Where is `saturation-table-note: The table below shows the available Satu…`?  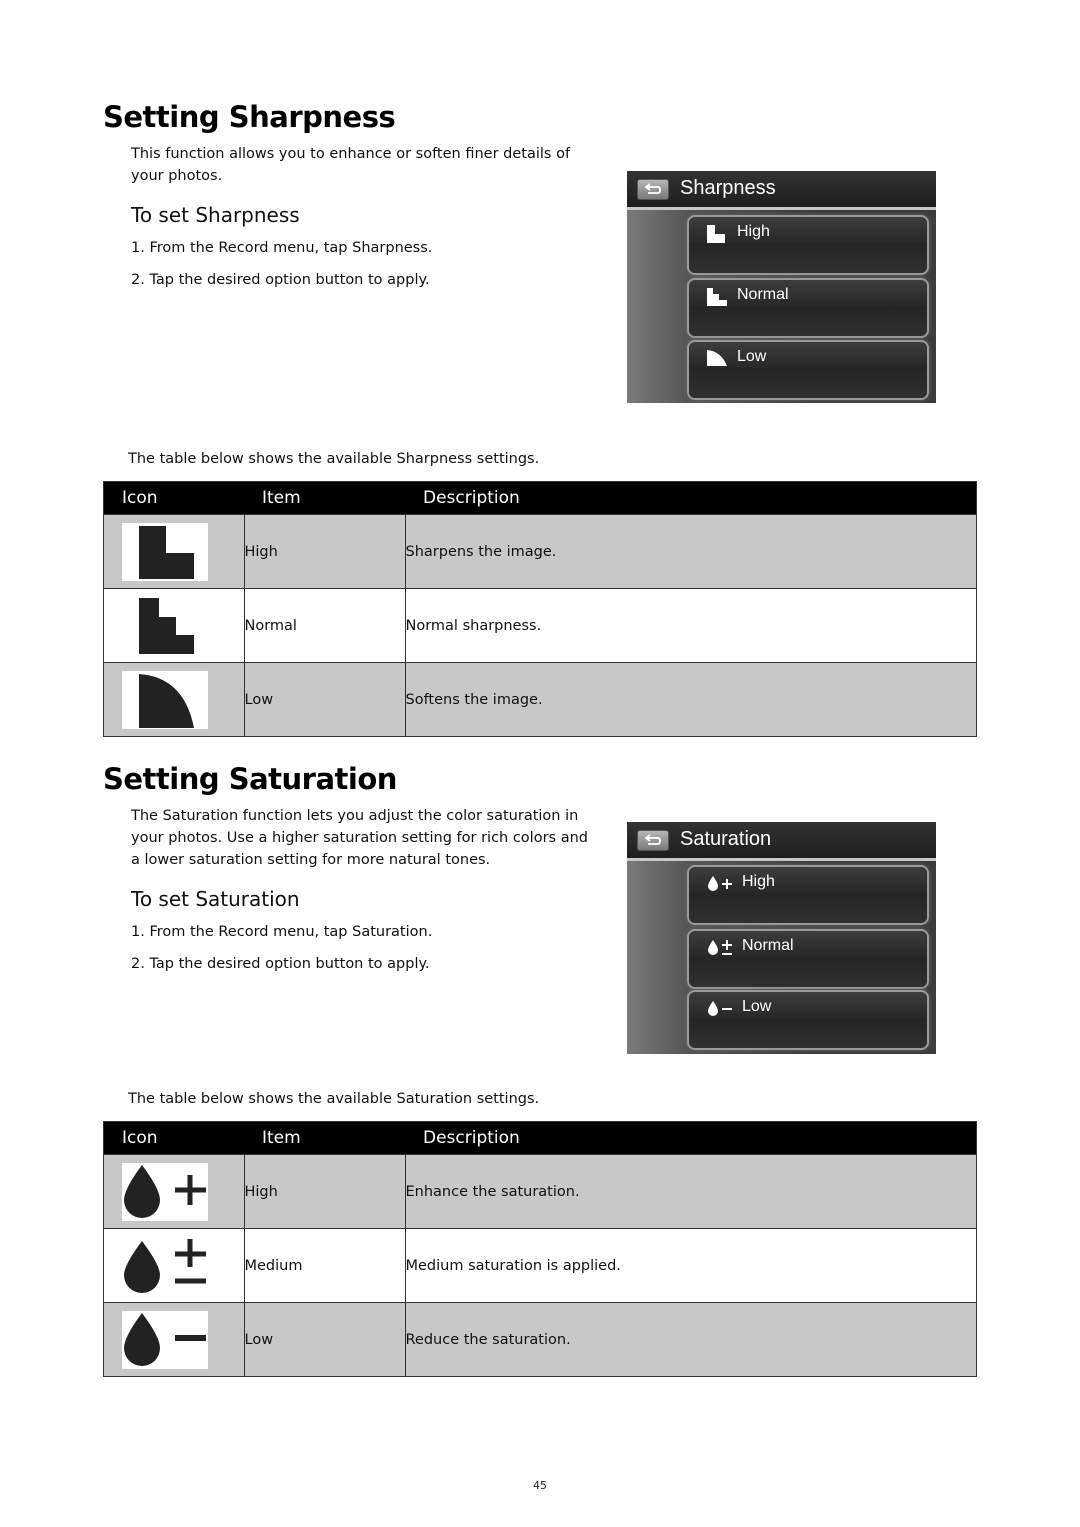
saturation-table-note: The table below shows the available Satu… is located at coordinates (334, 1099).